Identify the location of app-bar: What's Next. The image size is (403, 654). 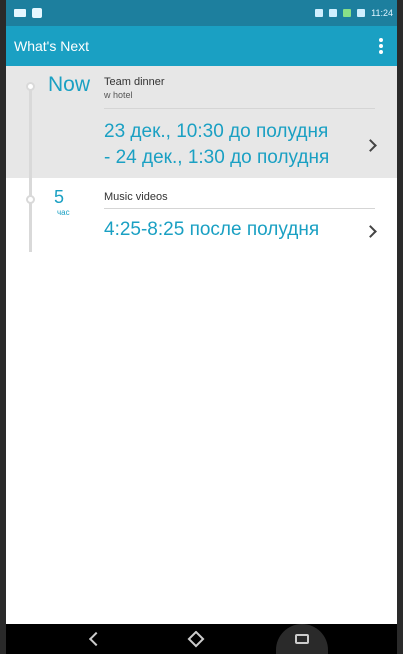
(201, 46).